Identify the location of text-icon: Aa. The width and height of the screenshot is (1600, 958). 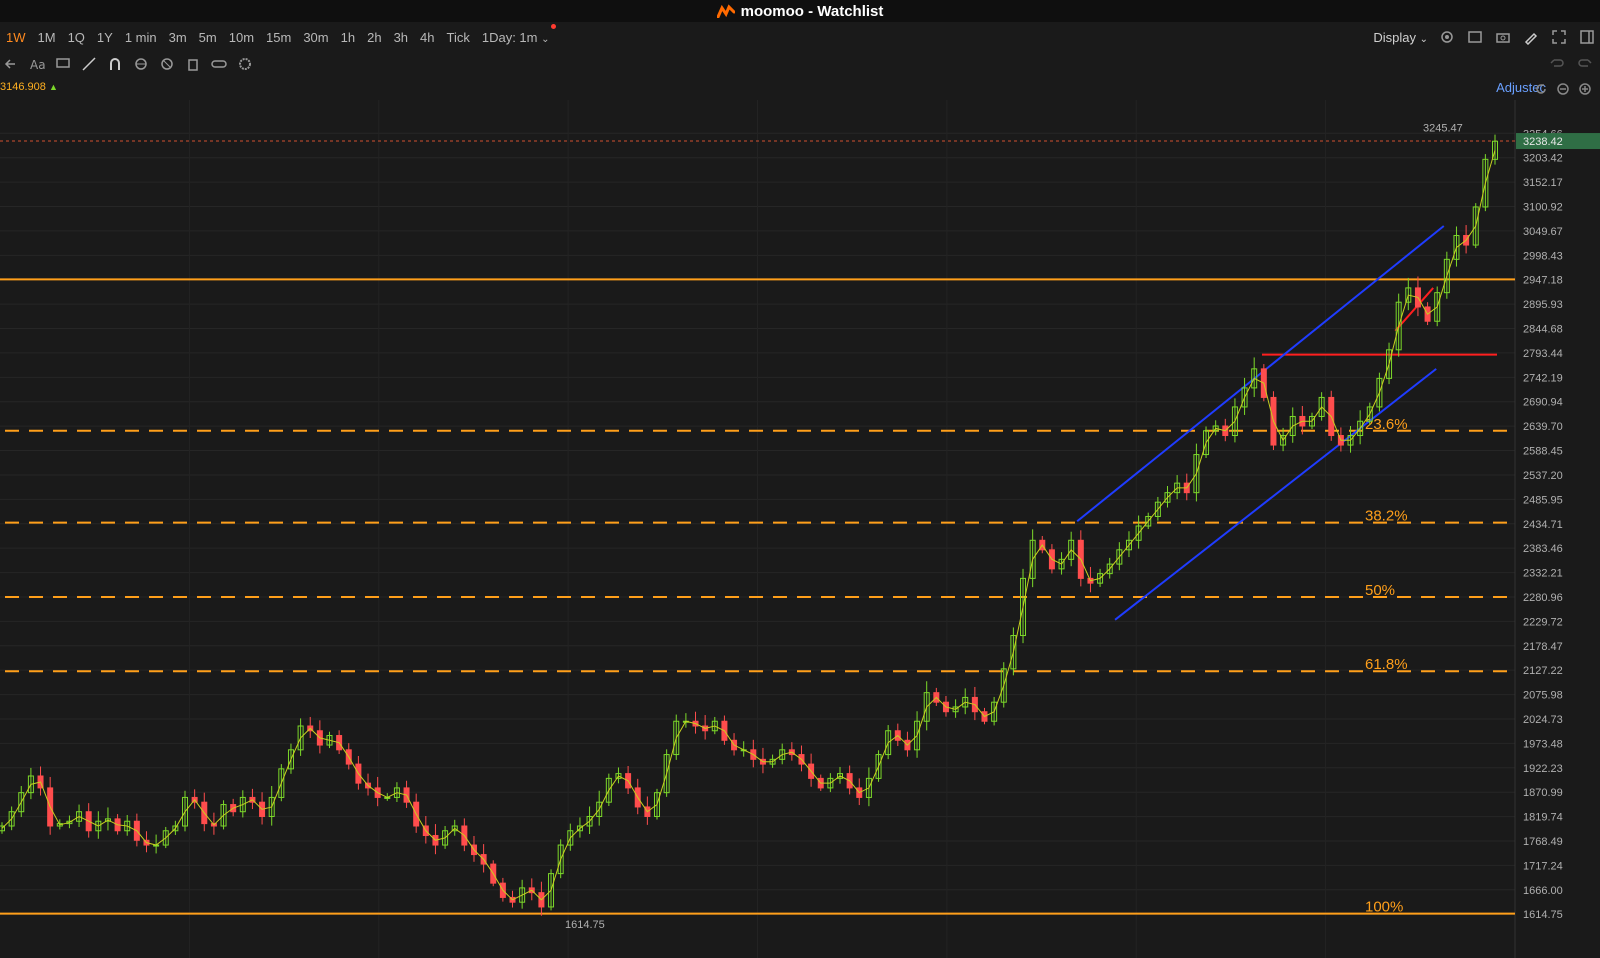
(37, 64).